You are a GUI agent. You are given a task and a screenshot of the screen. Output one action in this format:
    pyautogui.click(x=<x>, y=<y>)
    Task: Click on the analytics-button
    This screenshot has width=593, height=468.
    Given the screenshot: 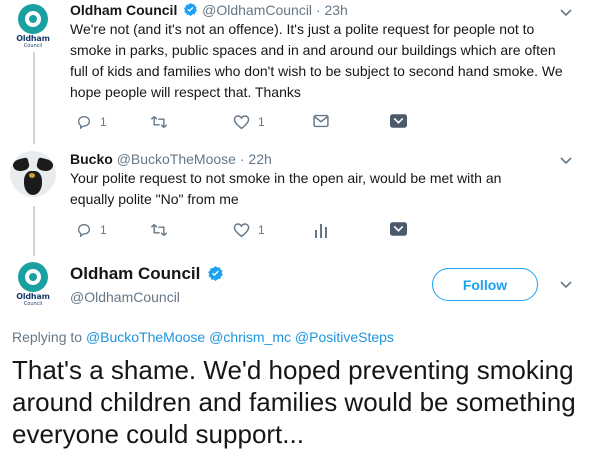 What is the action you would take?
    pyautogui.click(x=321, y=230)
    